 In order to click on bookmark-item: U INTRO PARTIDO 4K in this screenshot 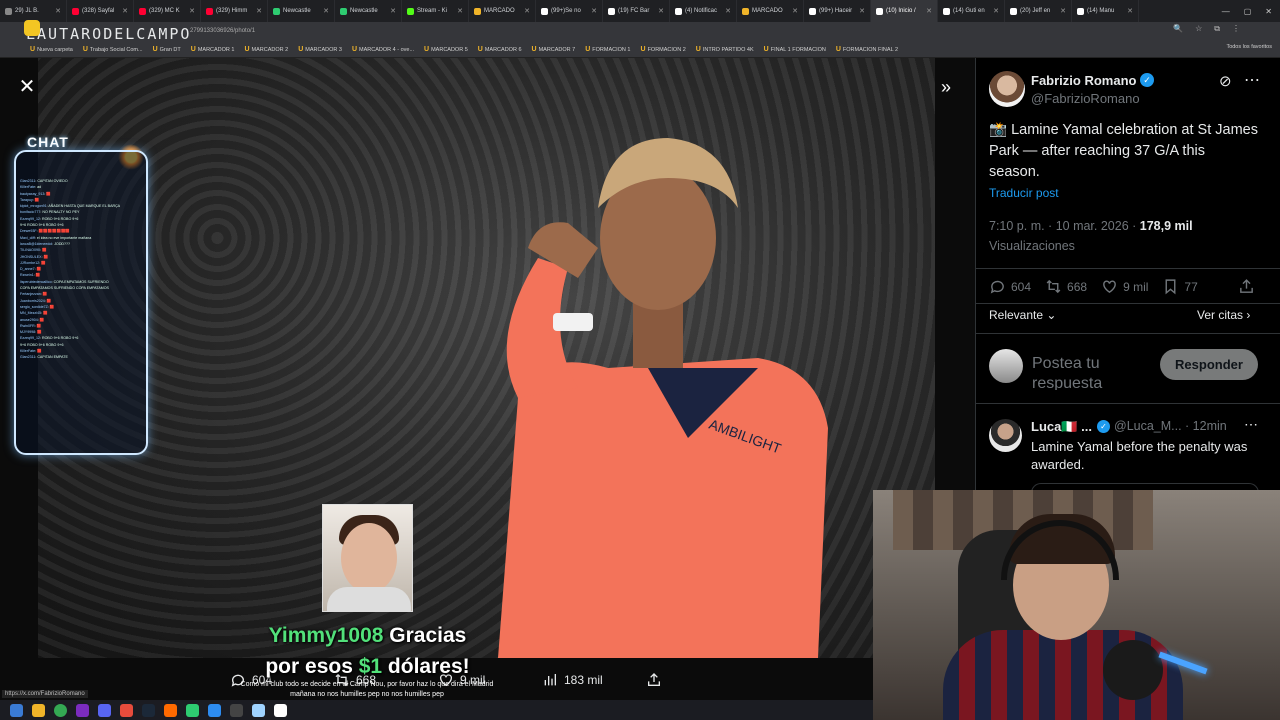, I will do `click(725, 49)`.